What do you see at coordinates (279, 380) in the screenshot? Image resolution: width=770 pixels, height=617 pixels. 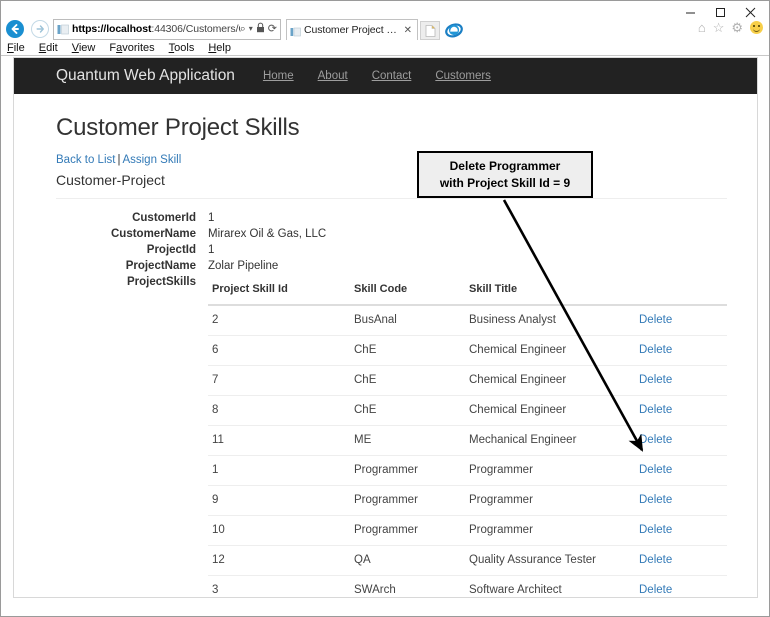 I see `cell-project-skill-id: 7` at bounding box center [279, 380].